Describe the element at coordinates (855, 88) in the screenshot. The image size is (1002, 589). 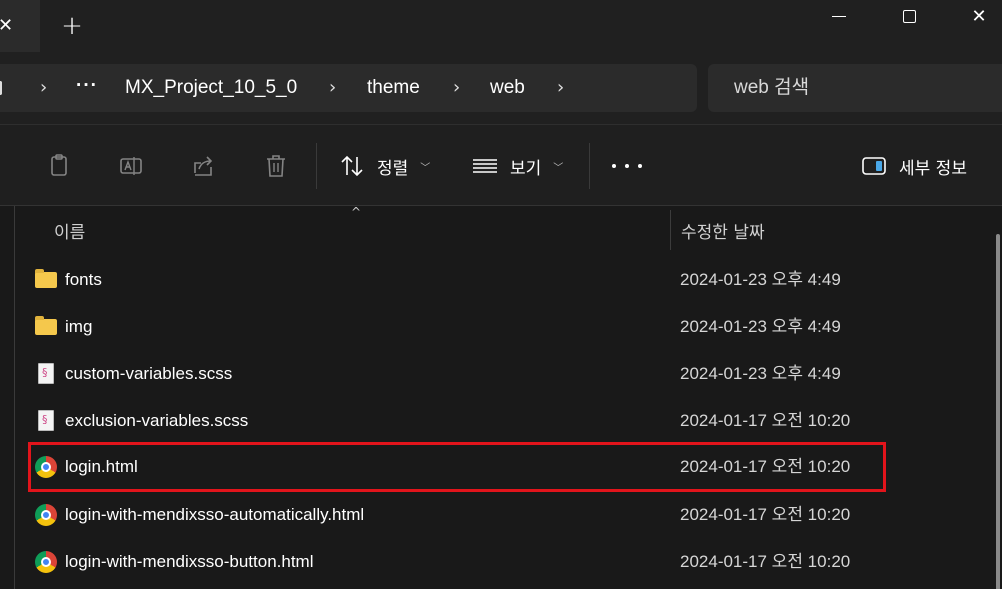
I see `search-input: web 검색` at that location.